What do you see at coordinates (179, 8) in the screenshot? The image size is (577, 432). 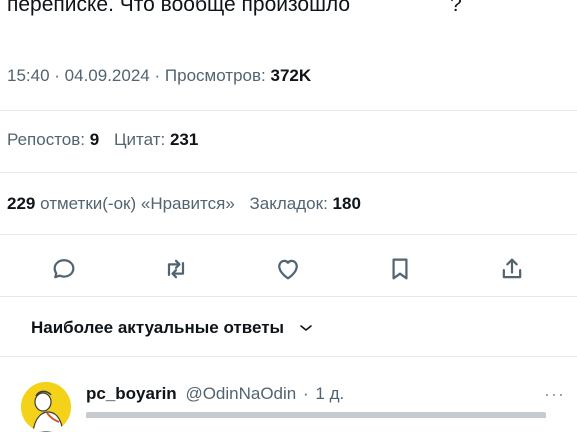 I see `tweet-text-start: переписке. Что вообще произошло` at bounding box center [179, 8].